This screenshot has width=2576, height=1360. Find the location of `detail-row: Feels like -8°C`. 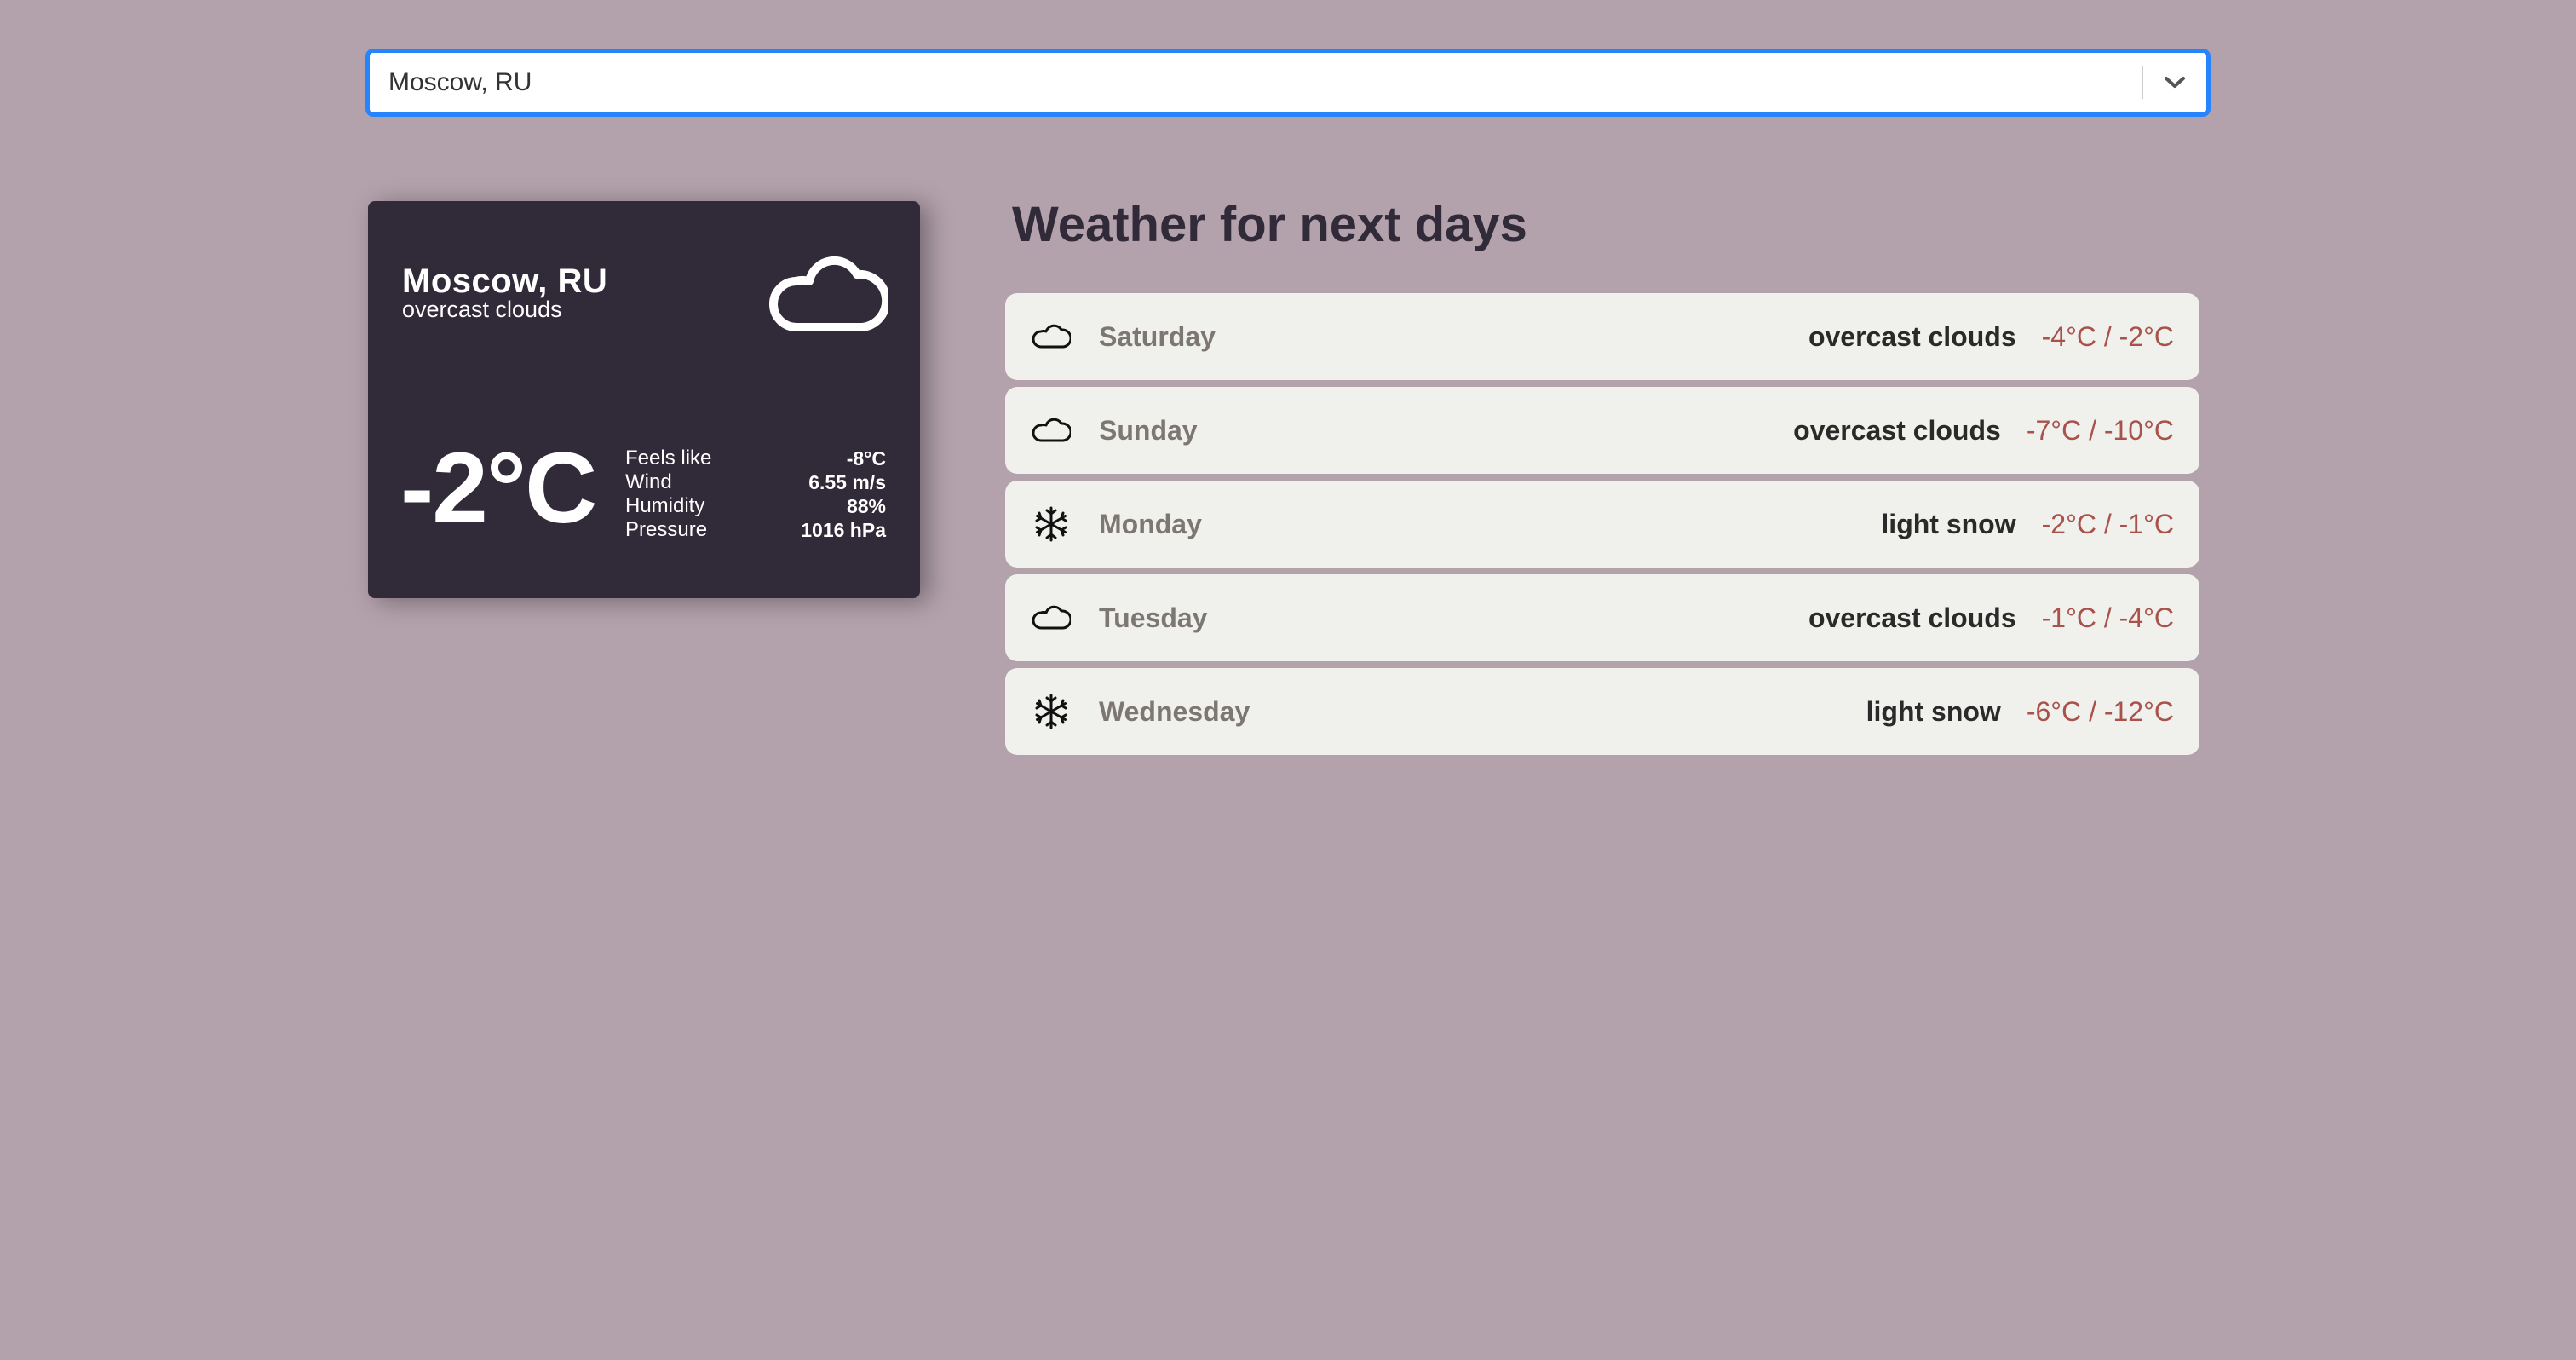

detail-row: Feels like -8°C is located at coordinates (755, 458).